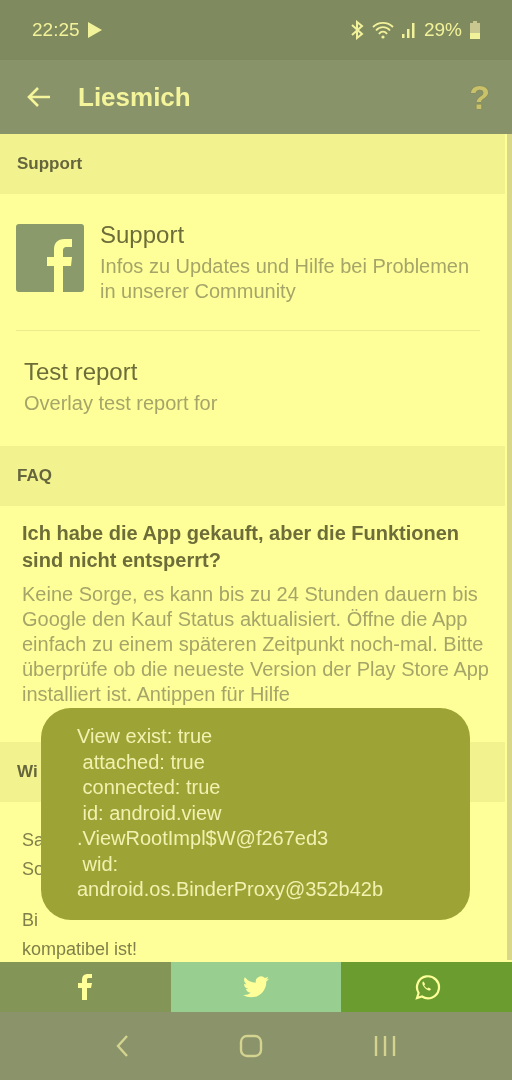  I want to click on bird-icon, so click(256, 987).